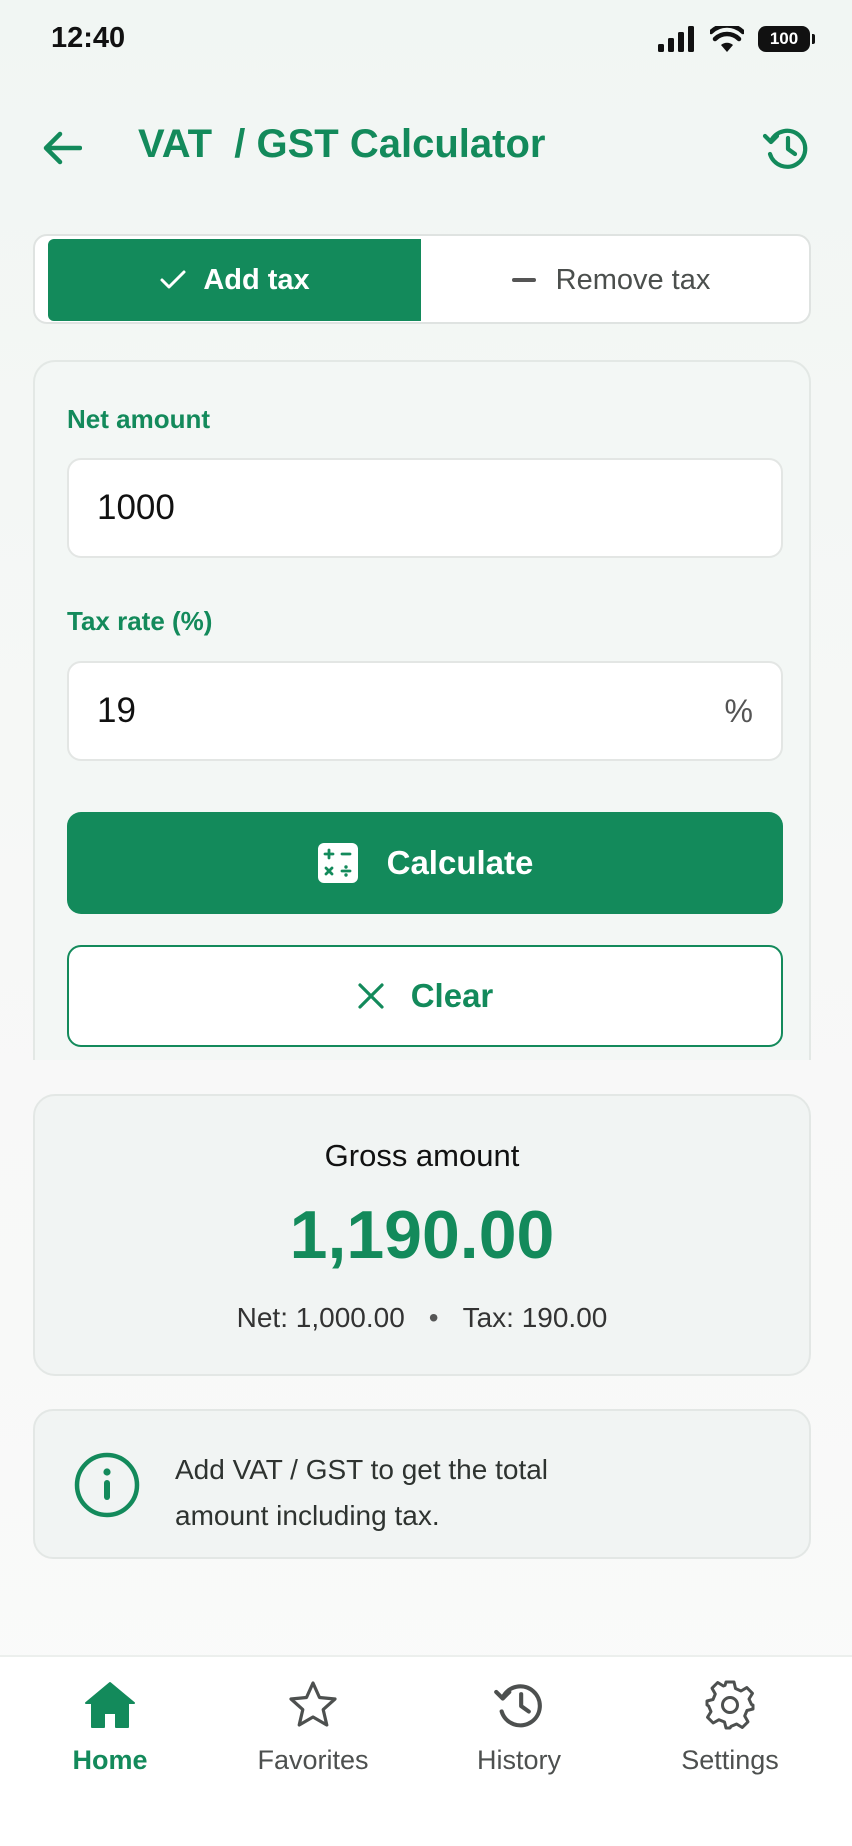 This screenshot has height=1846, width=852. I want to click on add-tax-tab: Add tax, so click(234, 280).